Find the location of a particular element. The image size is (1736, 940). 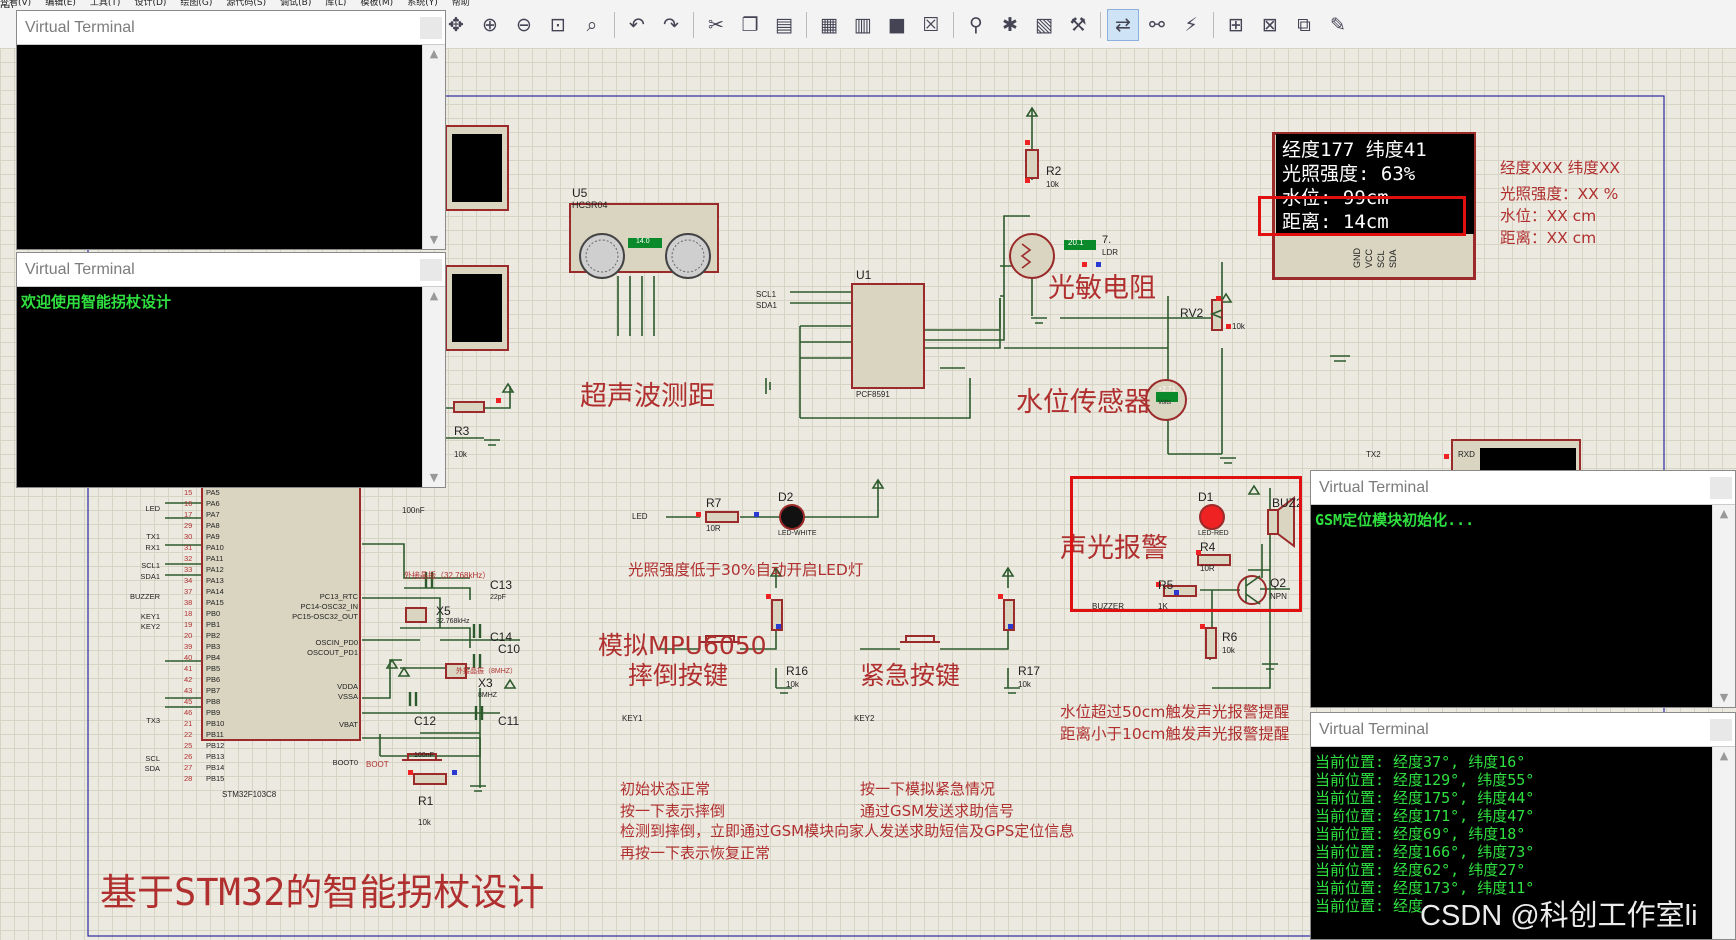

terminal-output: 欢迎使用智能拐杖设计 is located at coordinates (220, 387).